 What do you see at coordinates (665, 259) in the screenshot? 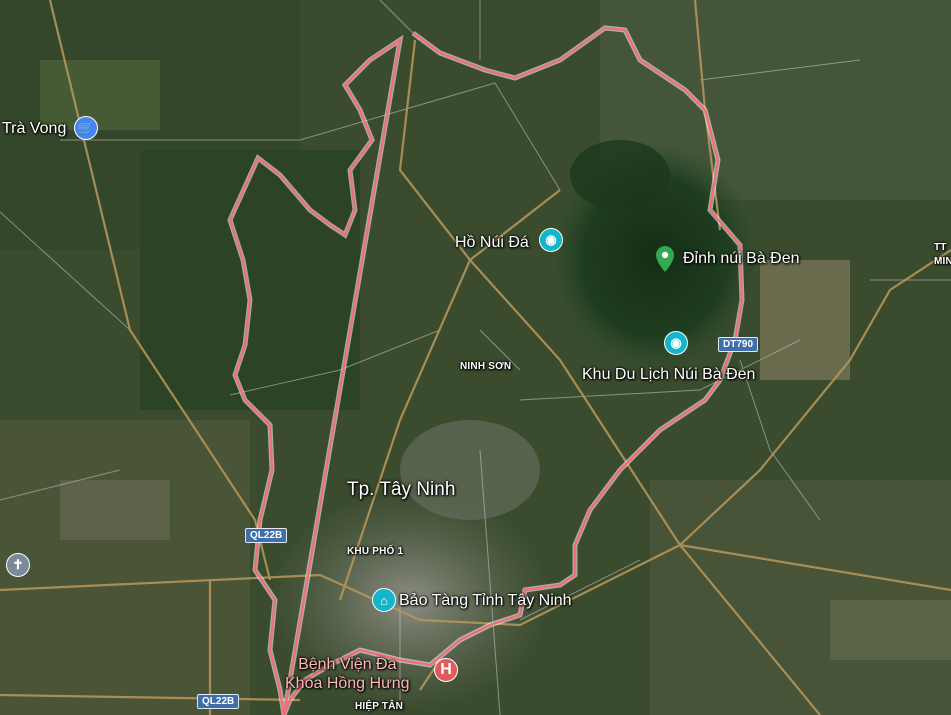
I see `green-pin-icon` at bounding box center [665, 259].